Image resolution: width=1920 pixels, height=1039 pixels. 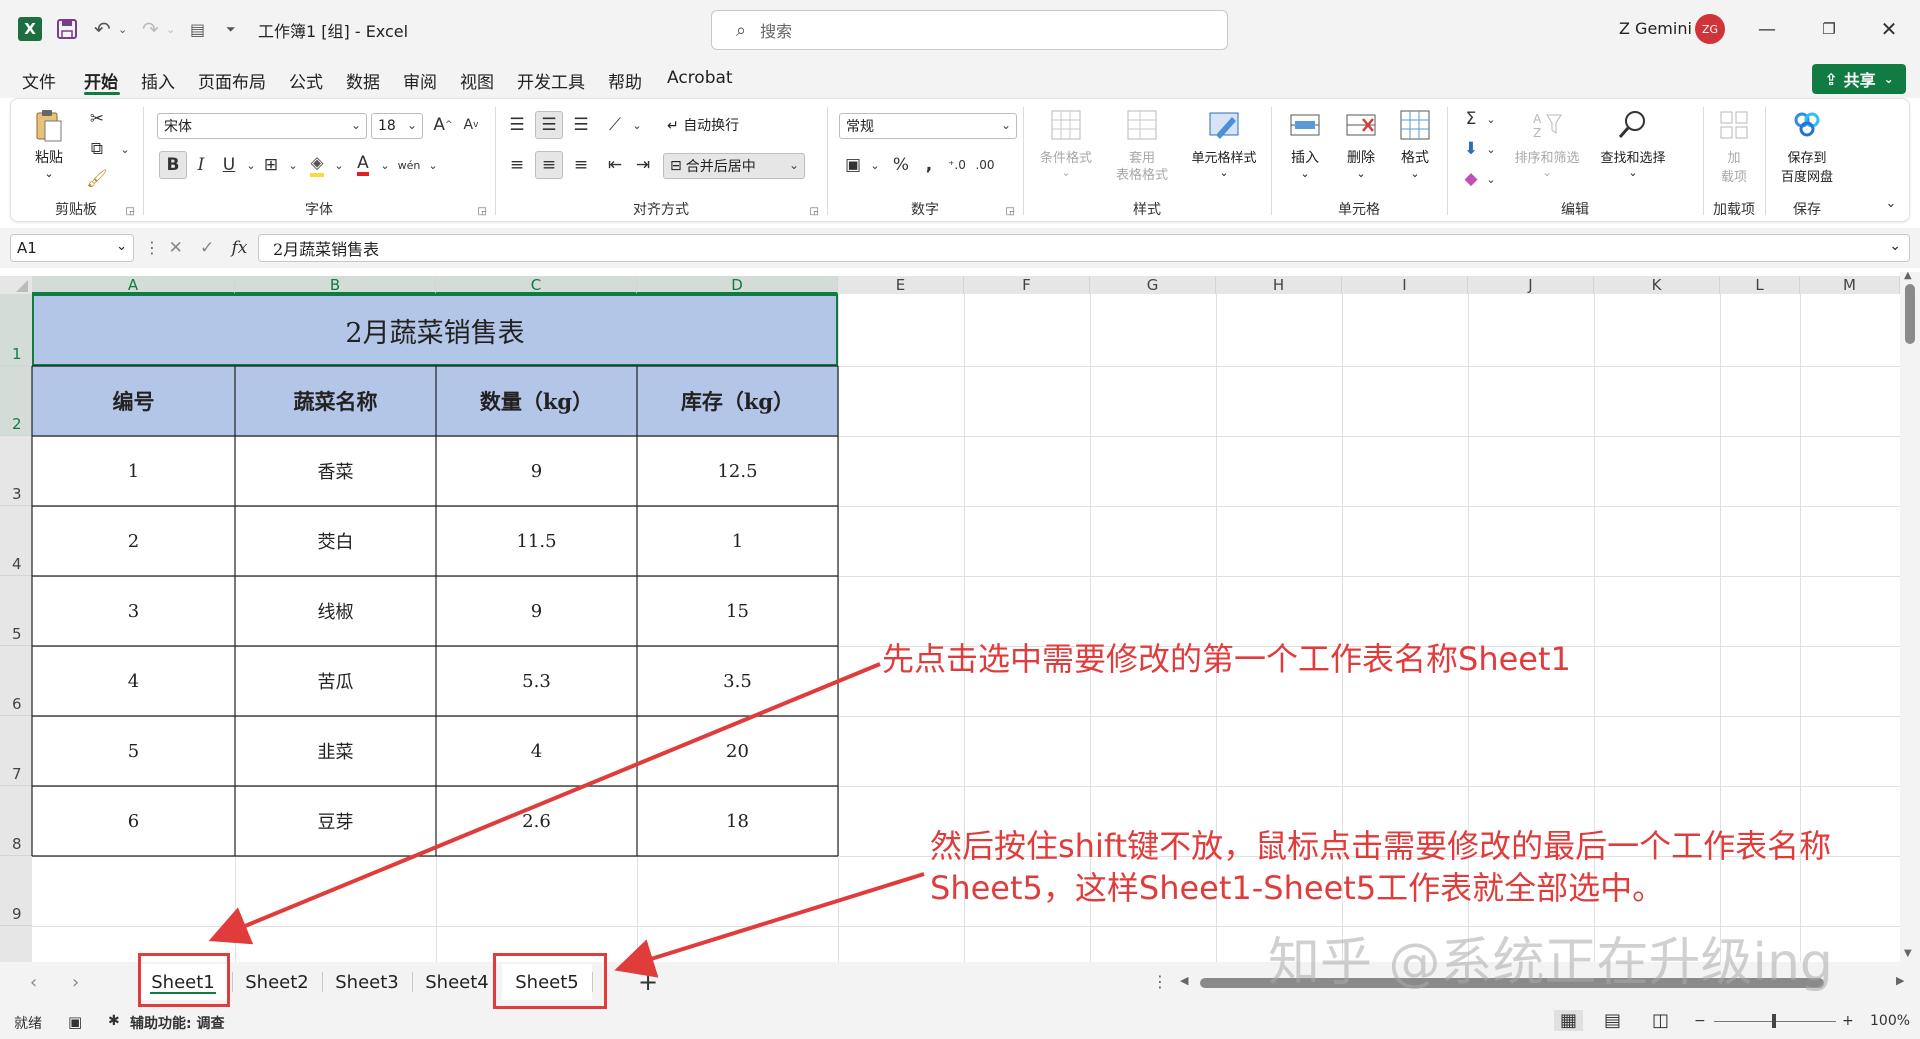 I want to click on form-icon: ▤, so click(x=197, y=29).